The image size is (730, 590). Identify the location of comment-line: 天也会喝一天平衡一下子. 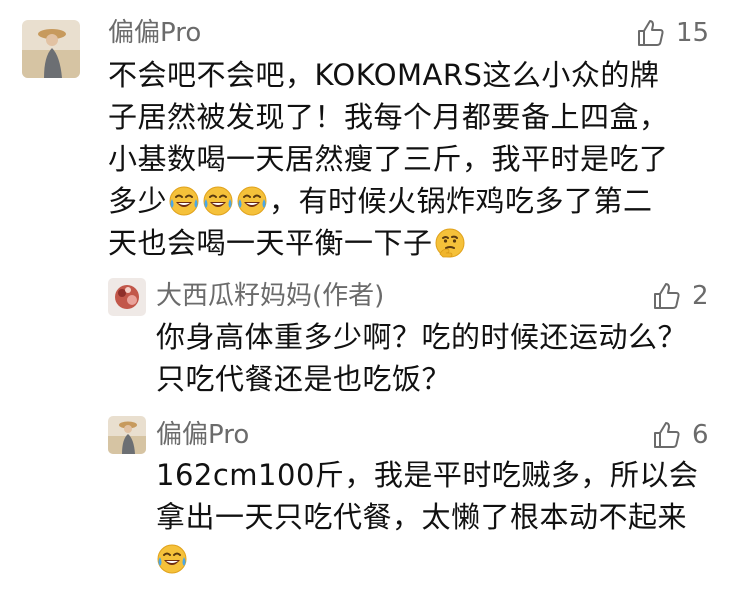
(413, 243).